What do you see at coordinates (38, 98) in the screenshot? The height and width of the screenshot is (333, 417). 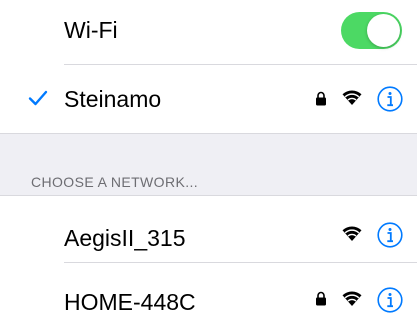 I see `checkmark-icon` at bounding box center [38, 98].